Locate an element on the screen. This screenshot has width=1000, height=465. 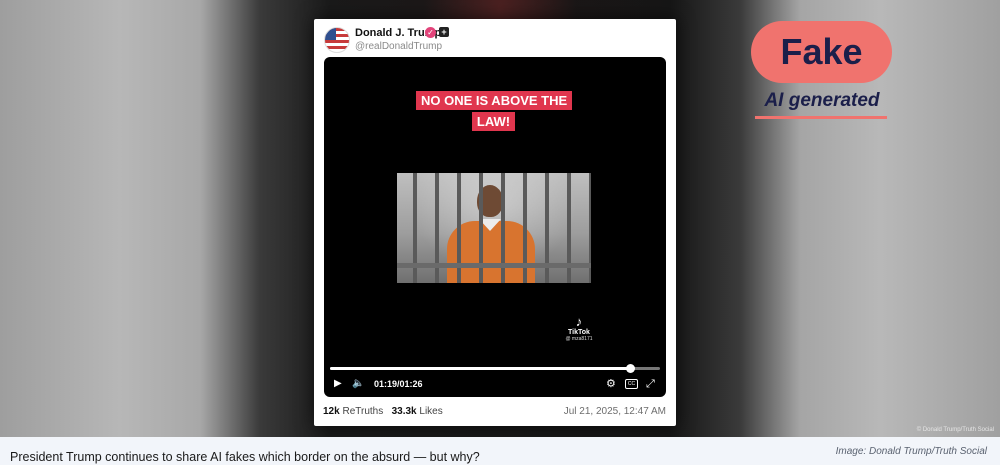
tiktok-logo-icon: ♪ is located at coordinates (579, 321).